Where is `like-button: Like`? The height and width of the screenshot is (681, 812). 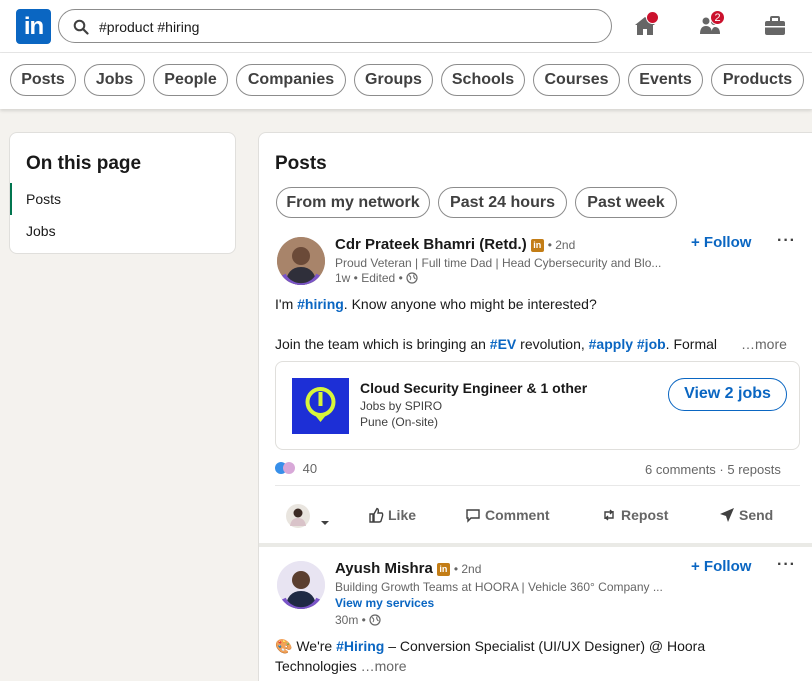
like-button: Like is located at coordinates (392, 515).